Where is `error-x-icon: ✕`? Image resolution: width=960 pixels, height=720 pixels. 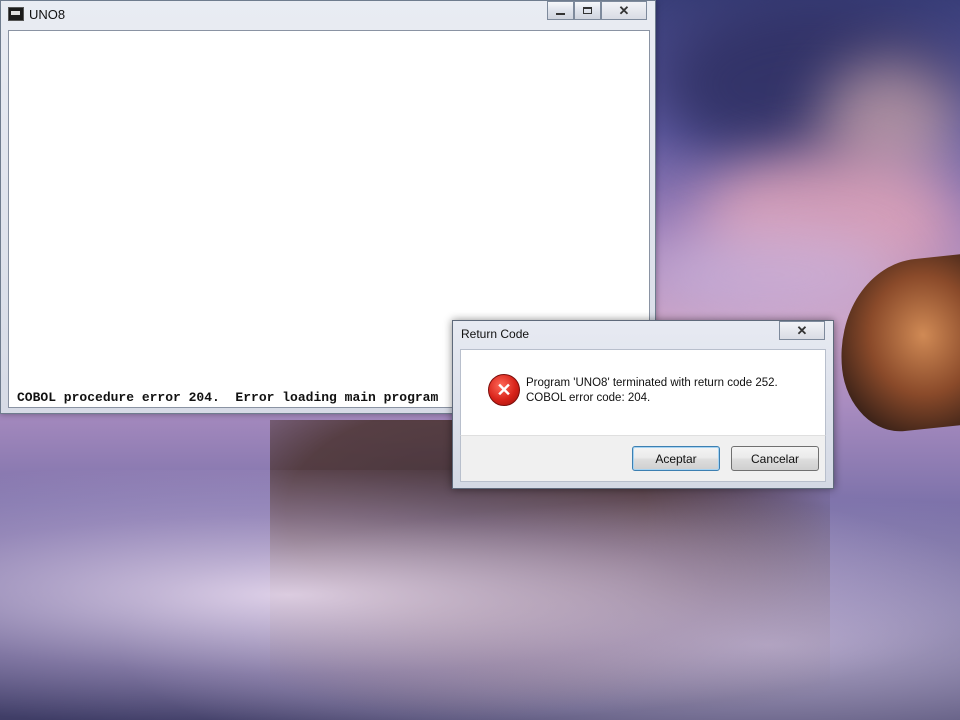 error-x-icon: ✕ is located at coordinates (504, 390).